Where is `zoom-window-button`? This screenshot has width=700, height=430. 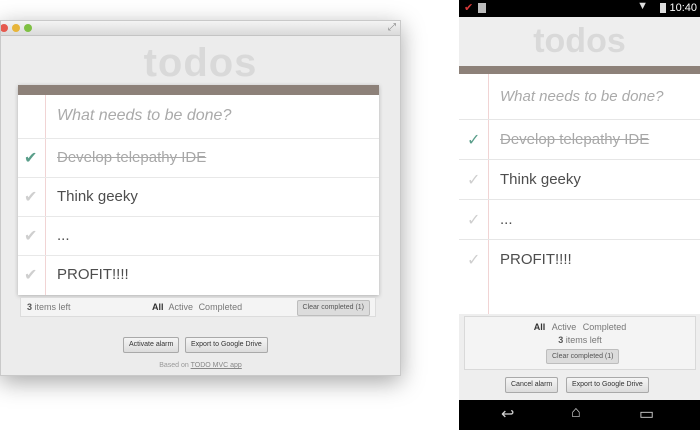
zoom-window-button is located at coordinates (28, 28).